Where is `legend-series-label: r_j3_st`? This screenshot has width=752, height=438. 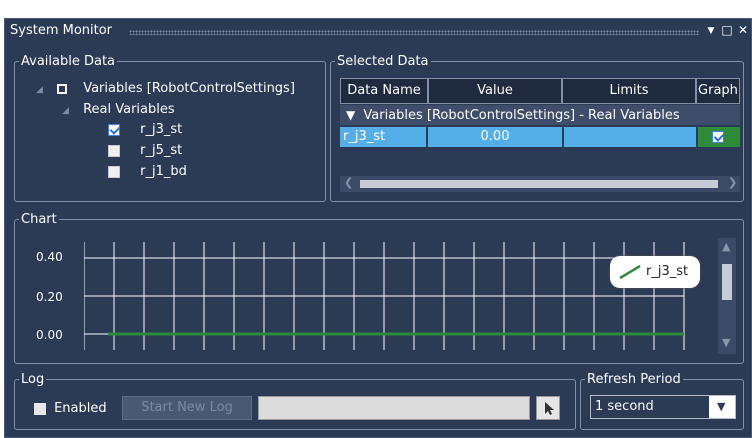
legend-series-label: r_j3_st is located at coordinates (667, 271).